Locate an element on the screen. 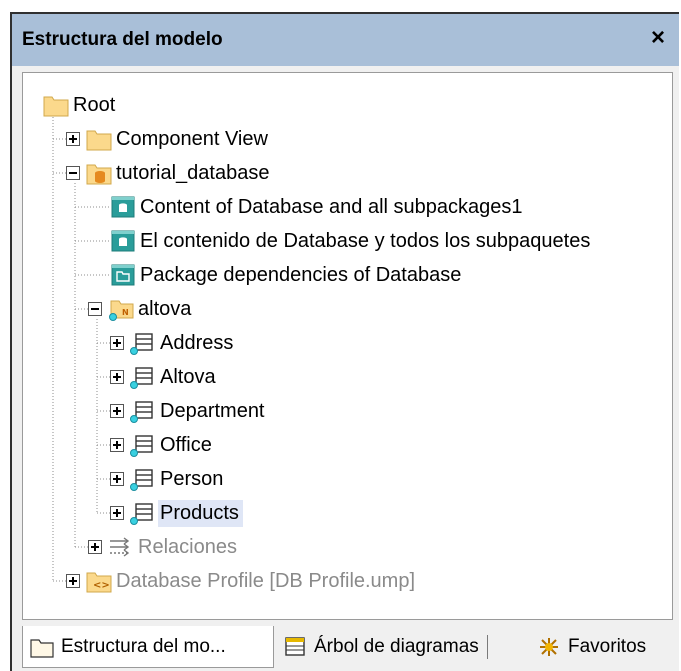 Image resolution: width=681 pixels, height=671 pixels. tree-item-label: Root is located at coordinates (94, 104).